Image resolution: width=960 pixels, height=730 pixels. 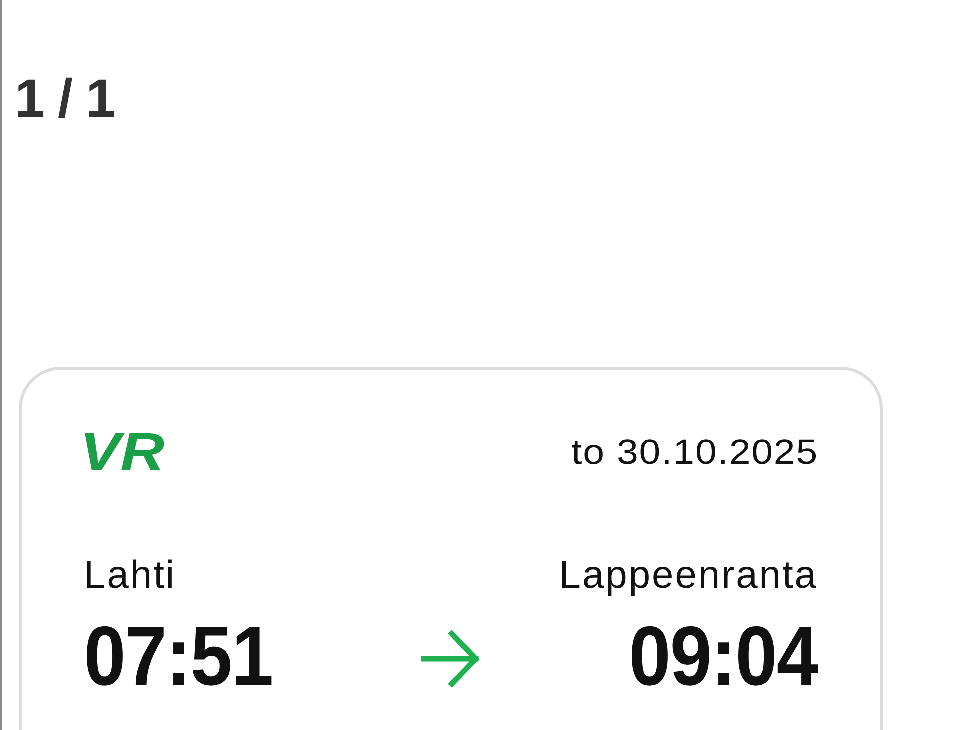 What do you see at coordinates (130, 575) in the screenshot?
I see `departure-station: Lahti` at bounding box center [130, 575].